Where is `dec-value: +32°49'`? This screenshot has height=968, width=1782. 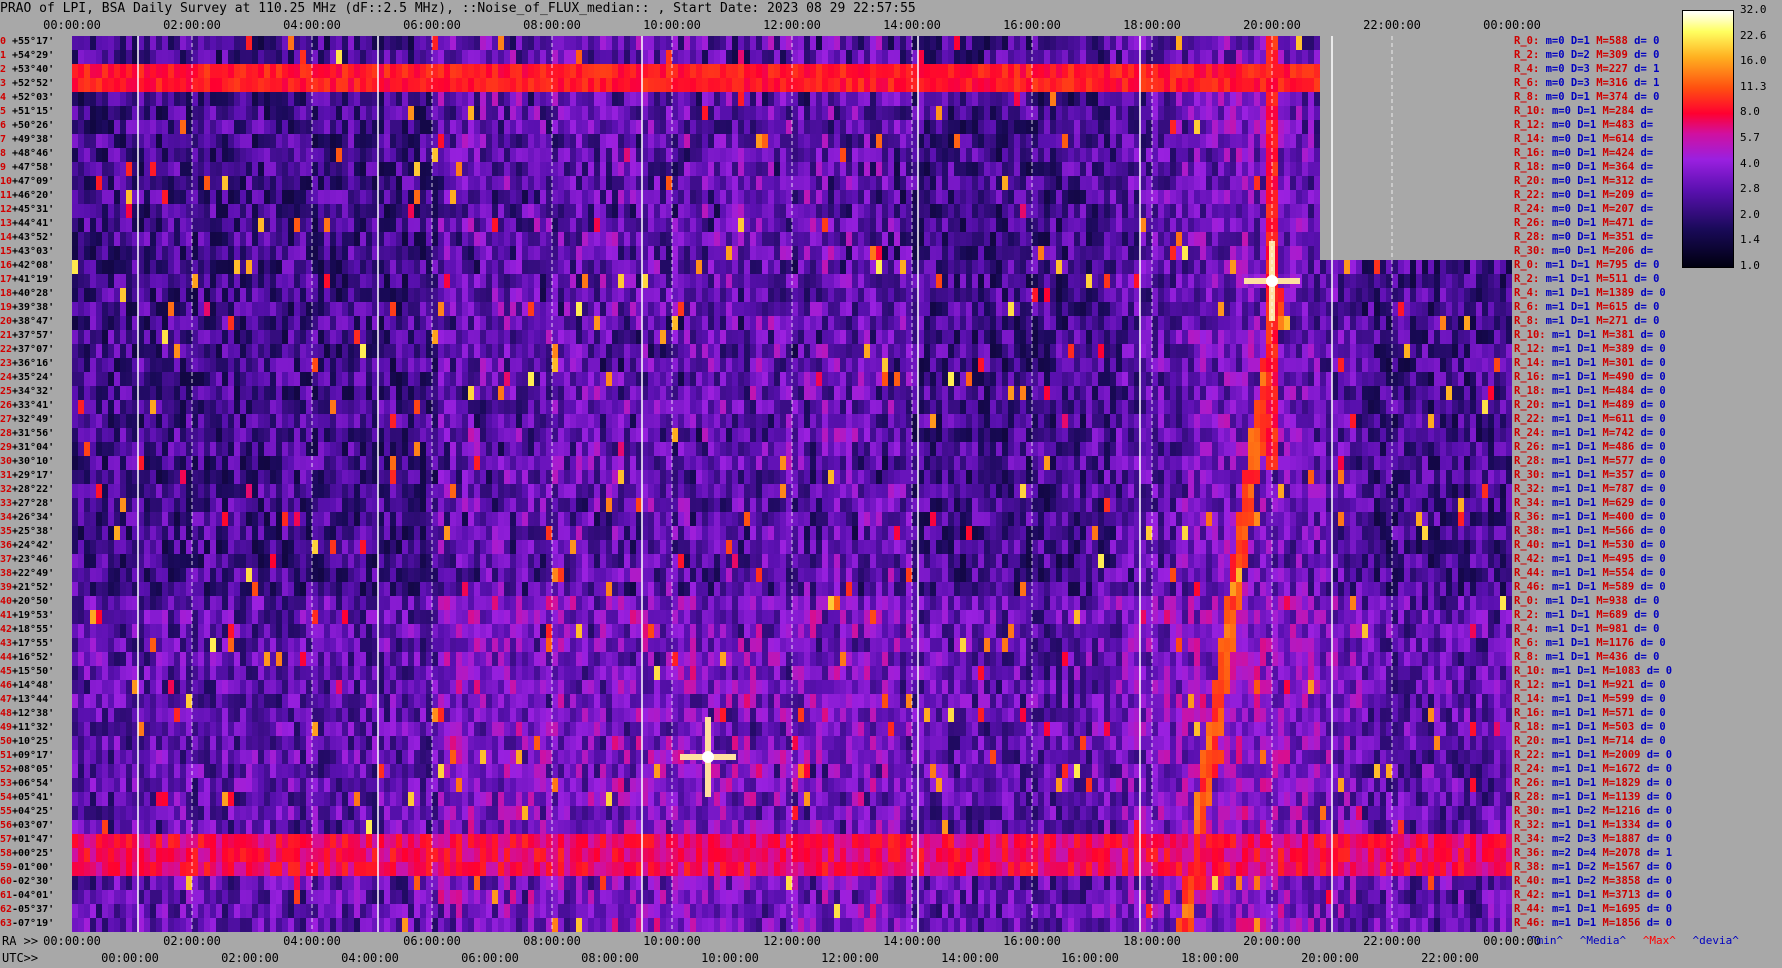
dec-value: +32°49' is located at coordinates (33, 419).